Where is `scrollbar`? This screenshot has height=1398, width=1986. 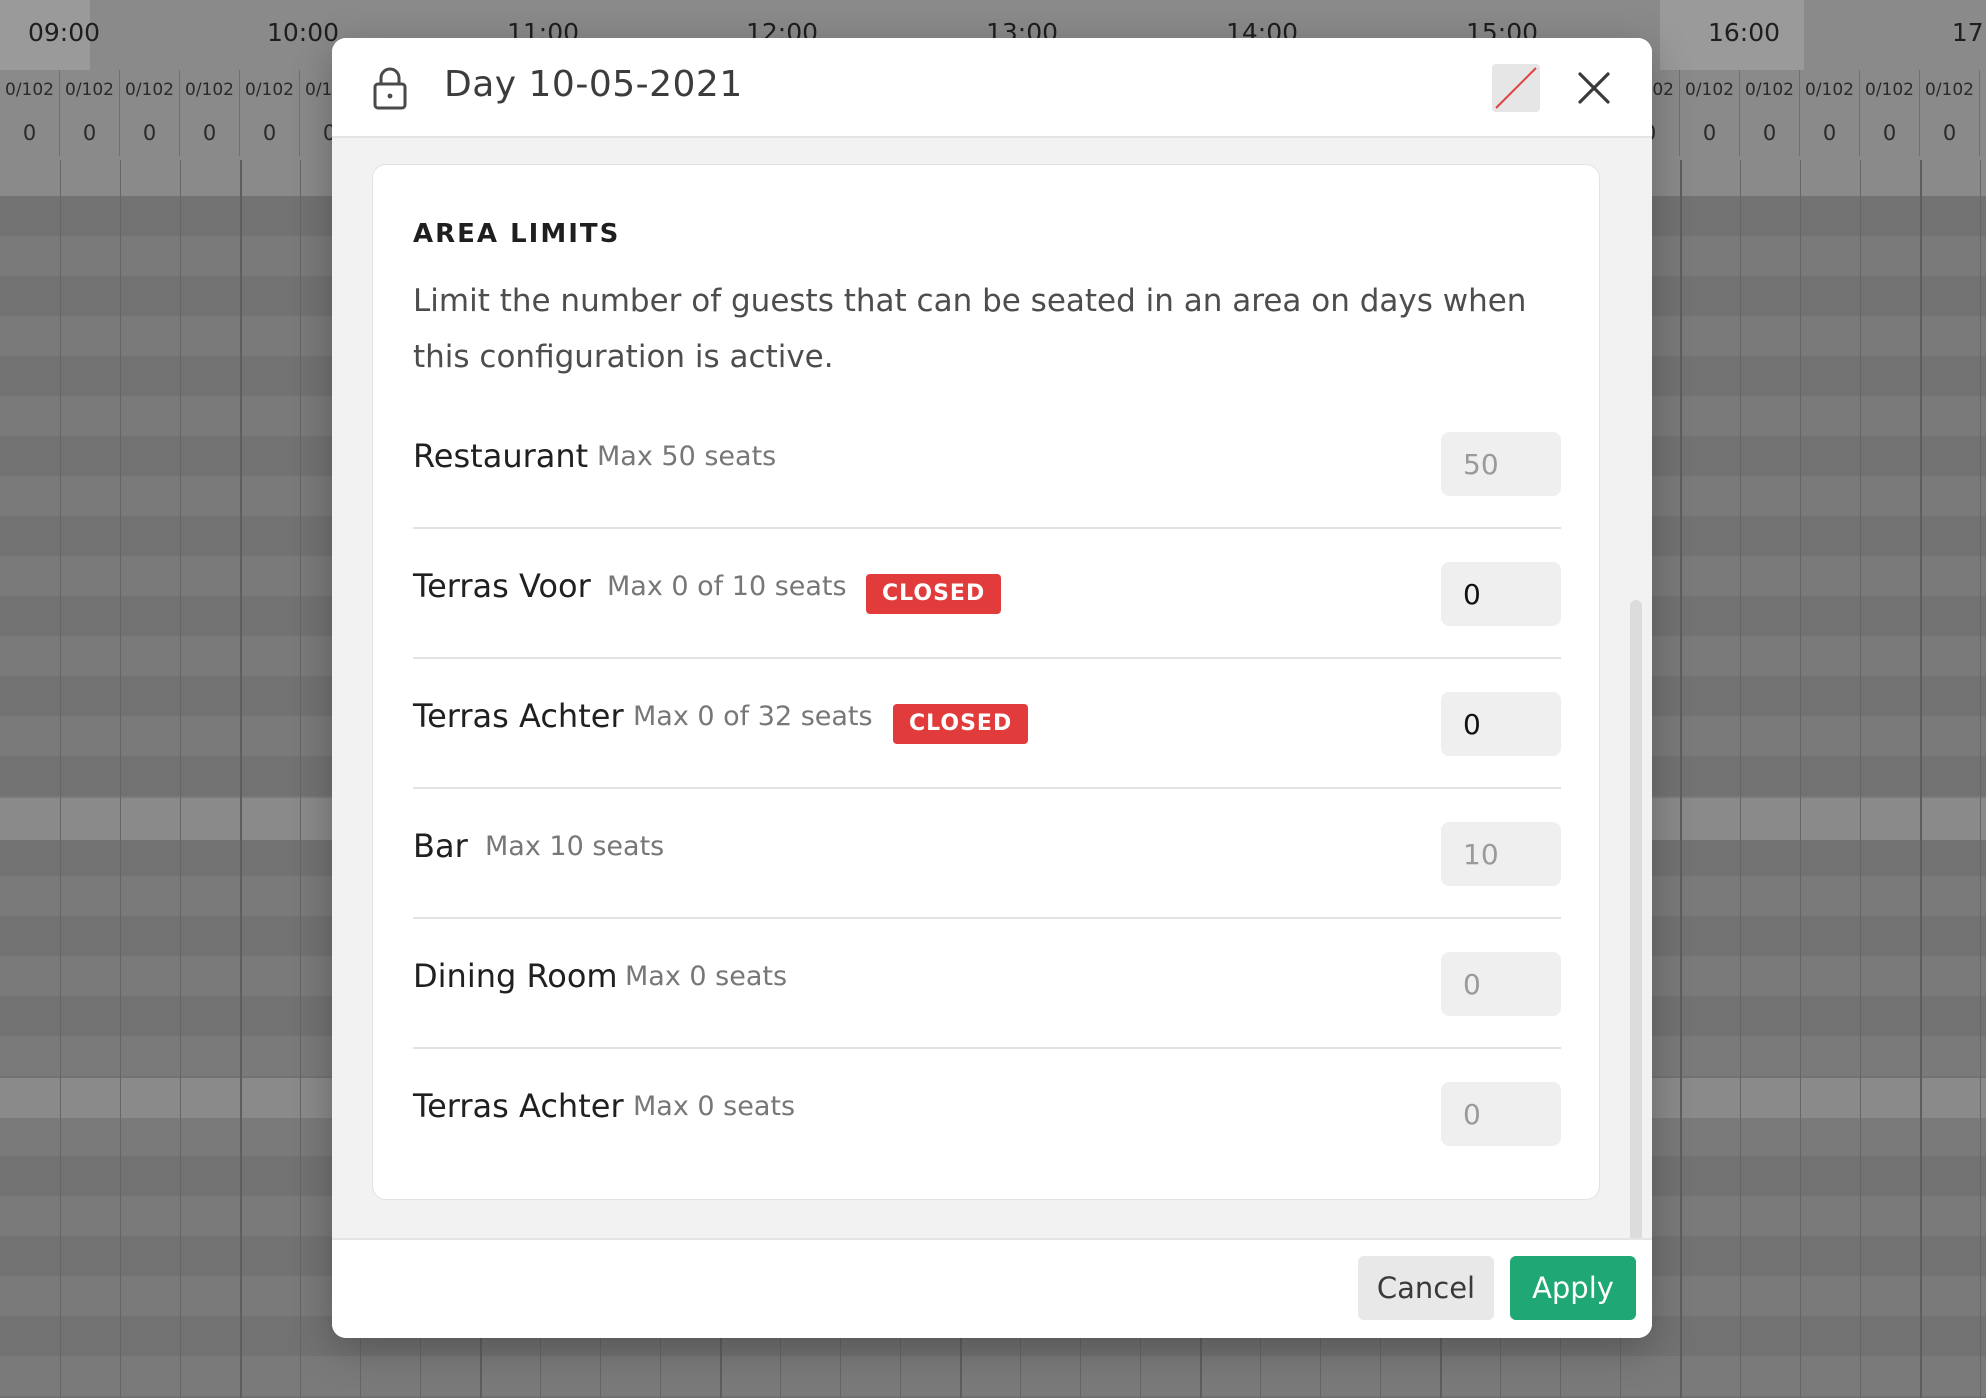
scrollbar is located at coordinates (1636, 936).